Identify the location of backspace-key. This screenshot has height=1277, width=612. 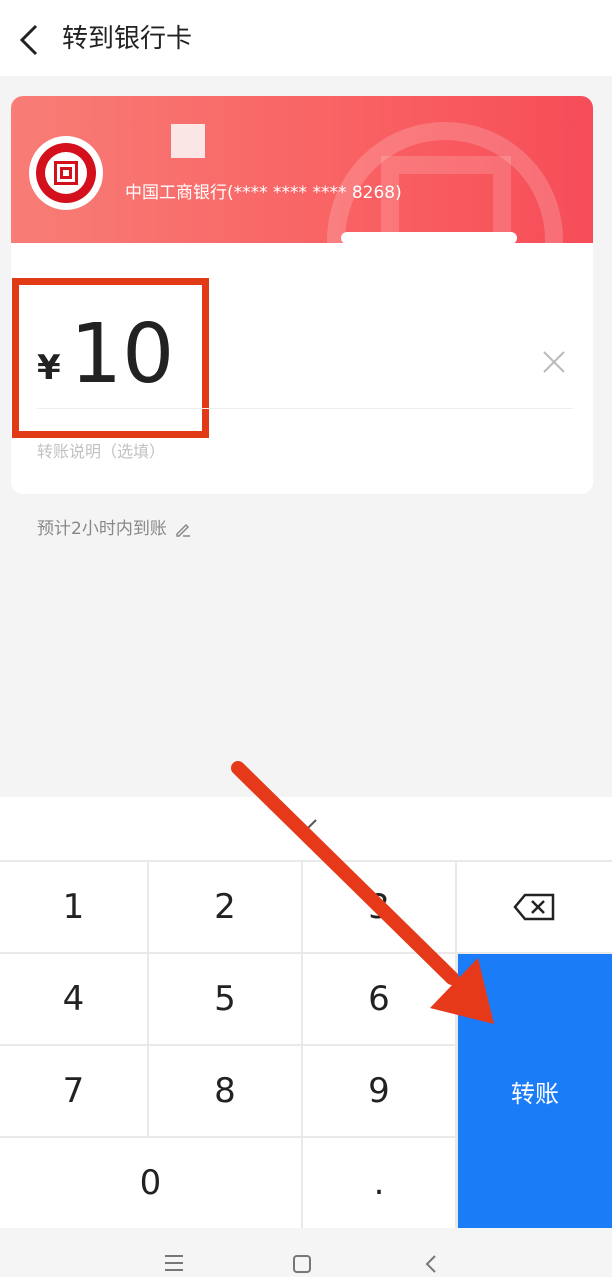
(534, 907).